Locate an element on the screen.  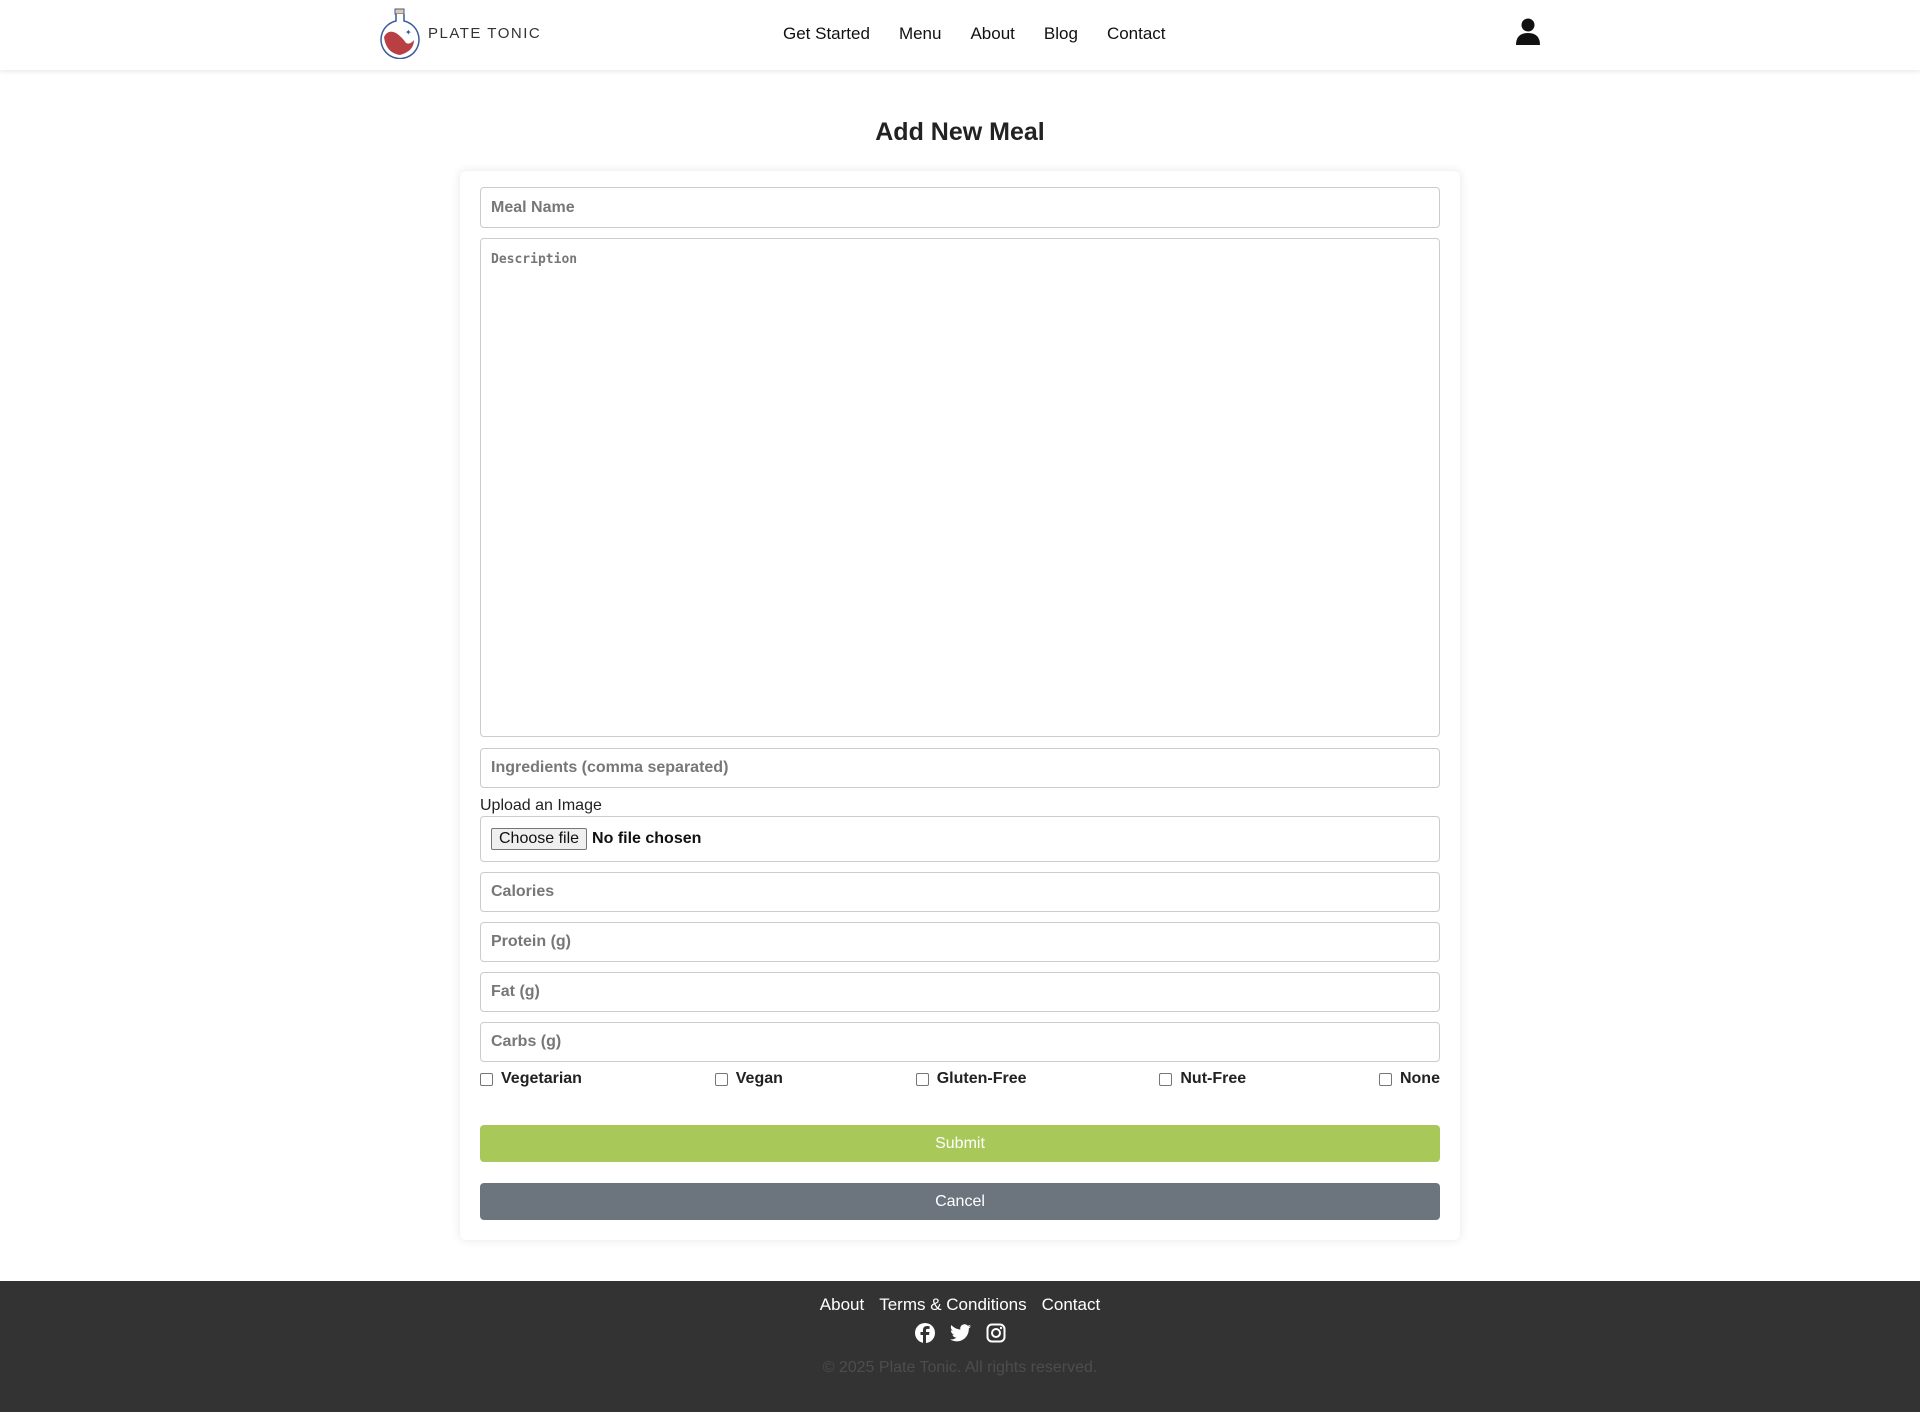
nut-free-checkbox is located at coordinates (1166, 1079).